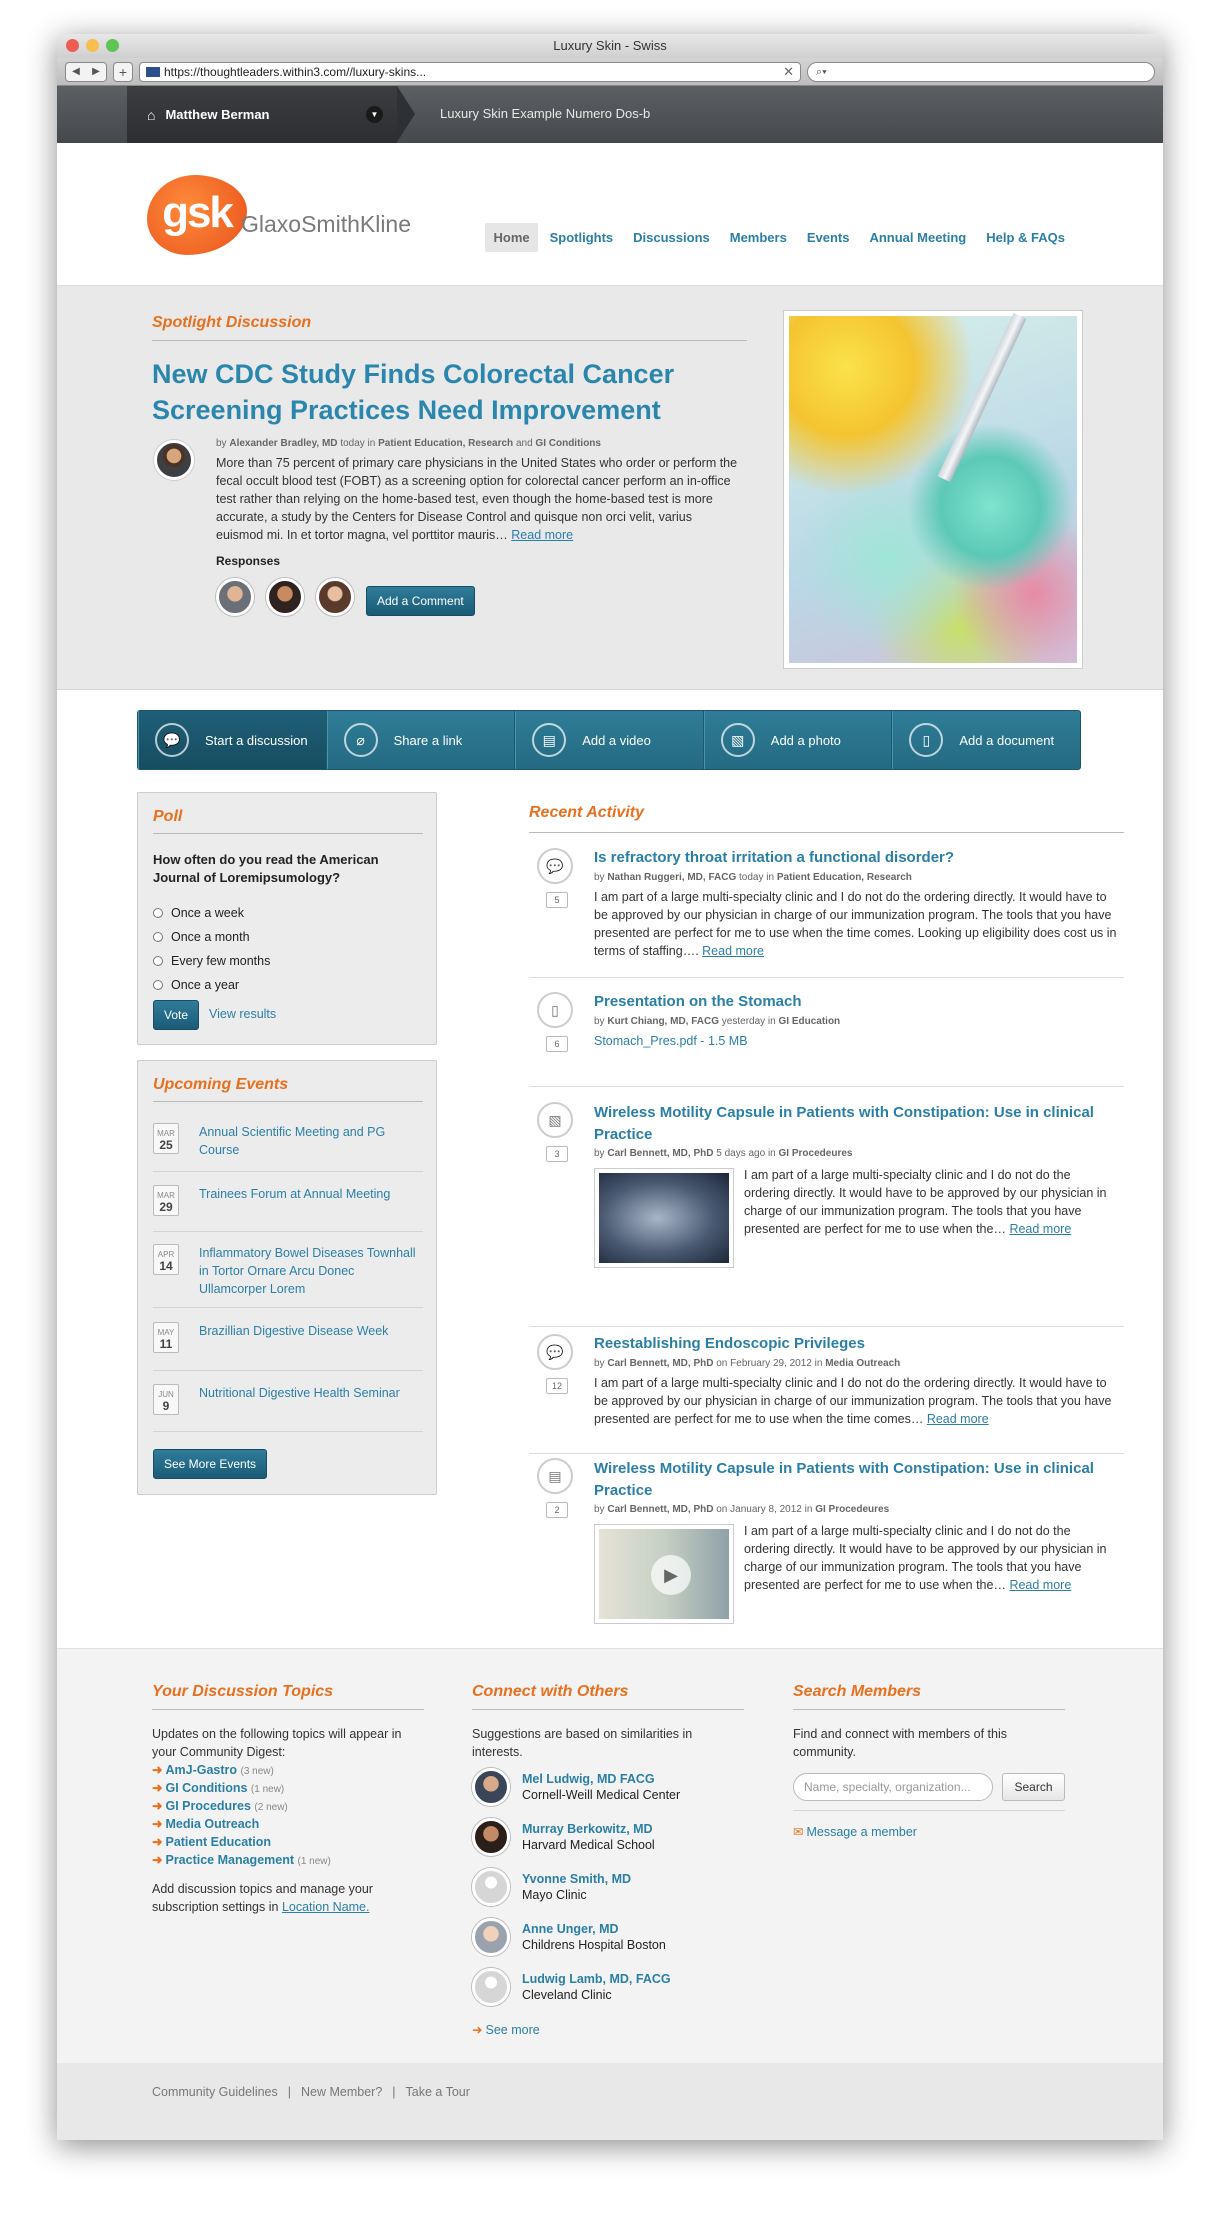  I want to click on member-name: Anne Unger, MD, so click(594, 1929).